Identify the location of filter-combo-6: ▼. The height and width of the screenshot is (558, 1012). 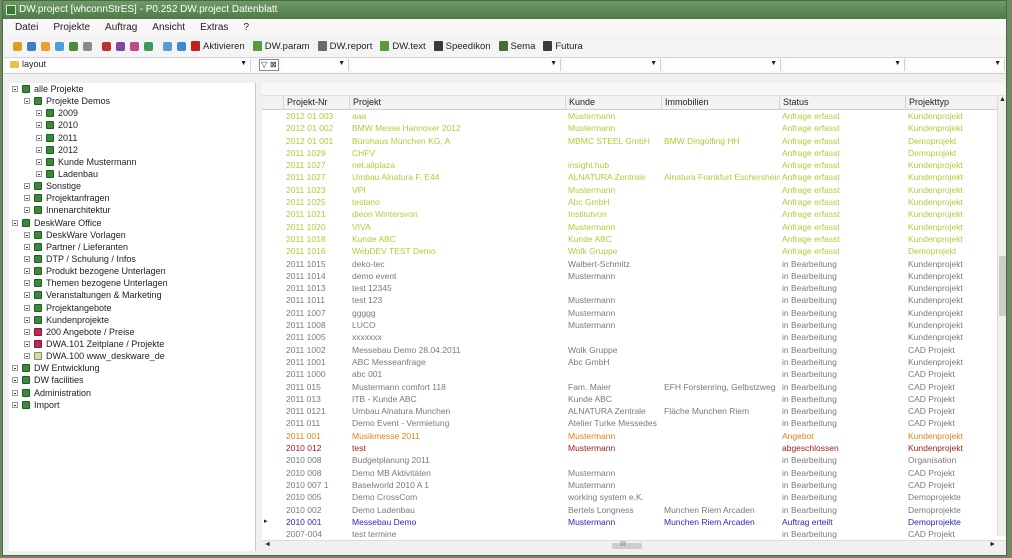
(957, 65).